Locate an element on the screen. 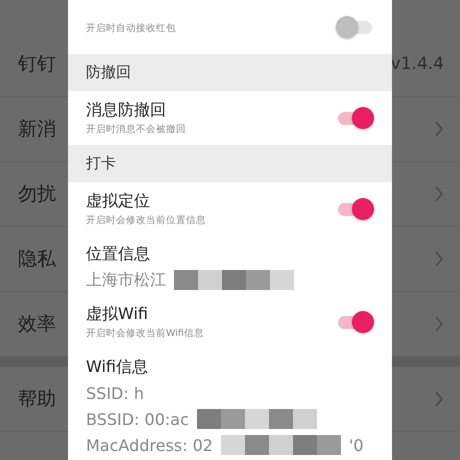  setting-description: 开启时消息不会被撤回 is located at coordinates (136, 129).